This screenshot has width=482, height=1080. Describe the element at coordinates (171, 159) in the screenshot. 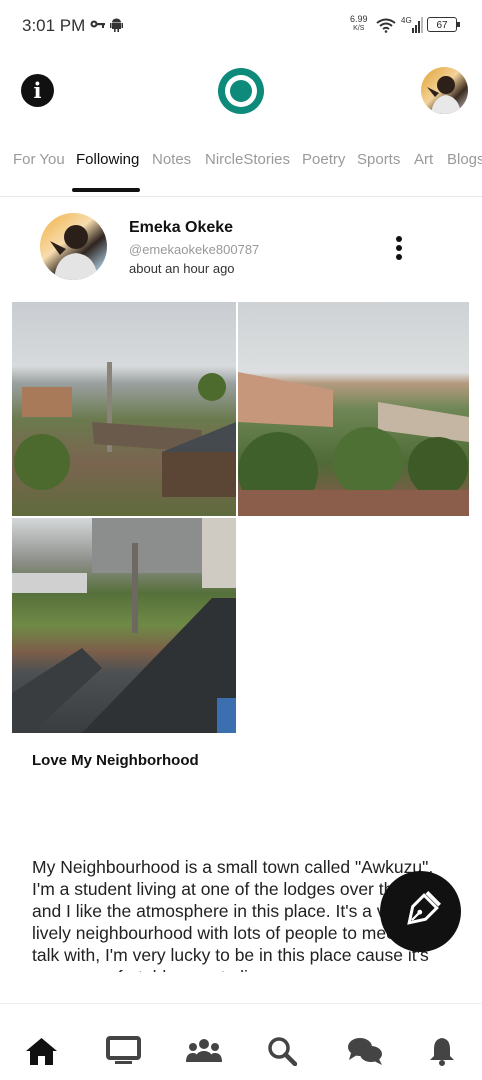

I see `tab-notes: Notes` at that location.